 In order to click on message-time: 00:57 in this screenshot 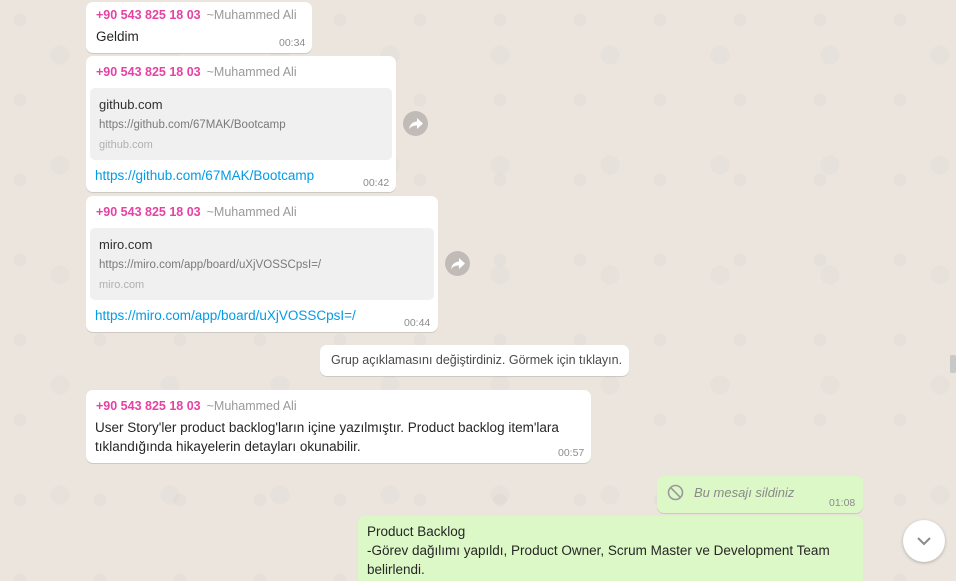, I will do `click(571, 453)`.